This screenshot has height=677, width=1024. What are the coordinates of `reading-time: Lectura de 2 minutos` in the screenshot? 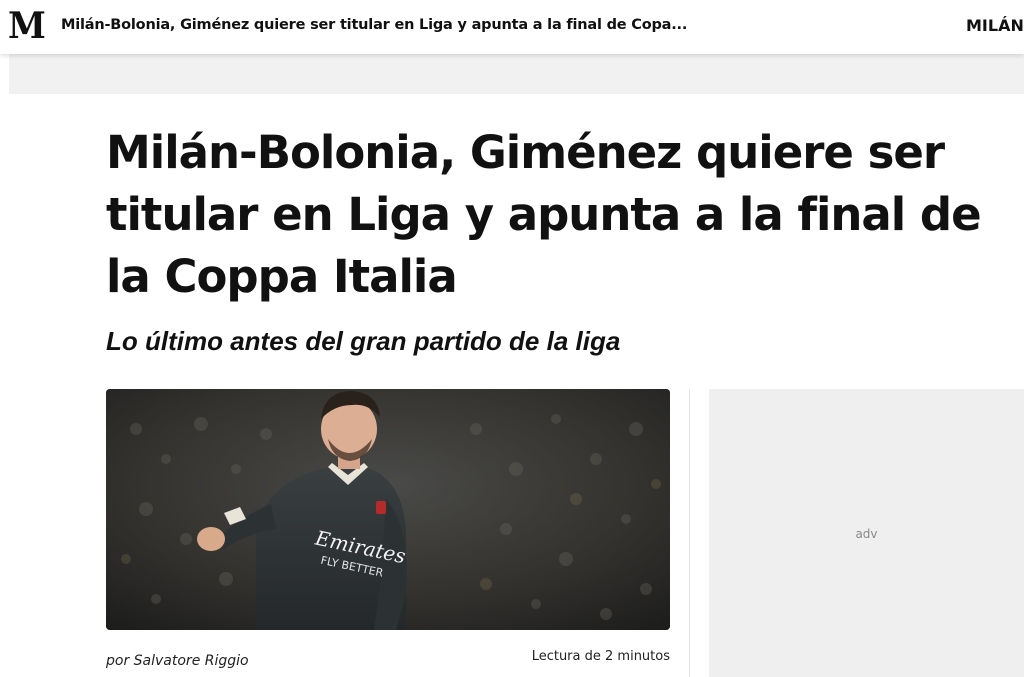 It's located at (600, 656).